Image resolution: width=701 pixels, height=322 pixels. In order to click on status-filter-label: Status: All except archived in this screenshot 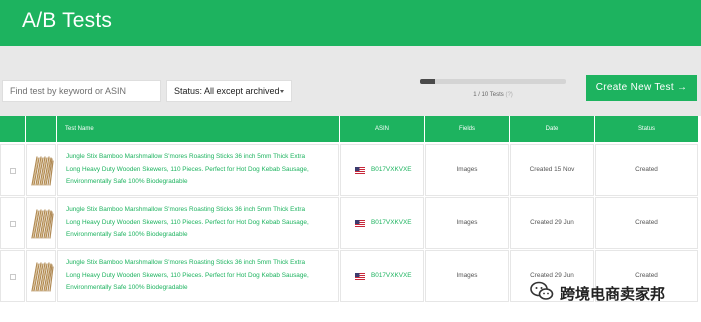, I will do `click(227, 91)`.